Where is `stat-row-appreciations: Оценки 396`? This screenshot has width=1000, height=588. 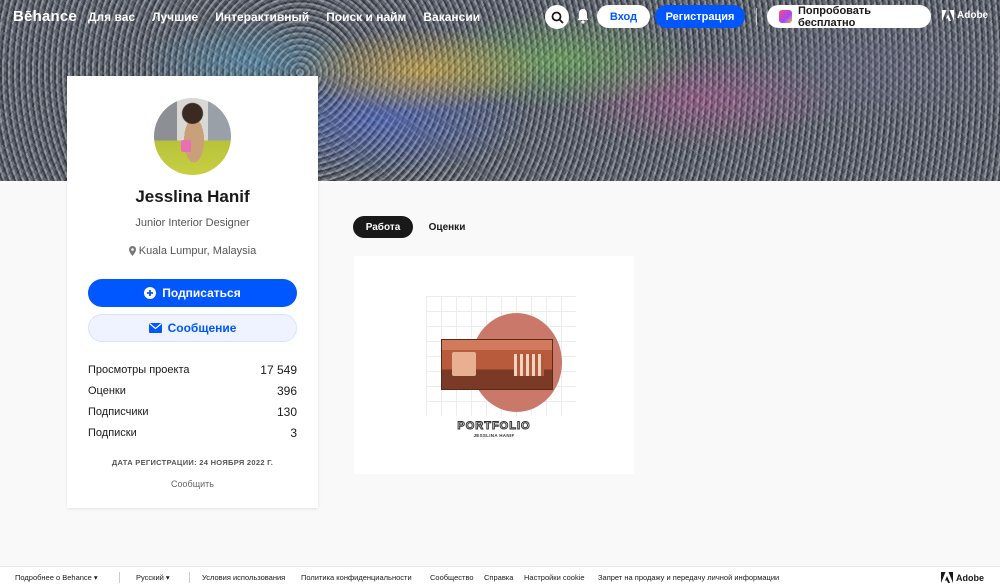 stat-row-appreciations: Оценки 396 is located at coordinates (192, 390).